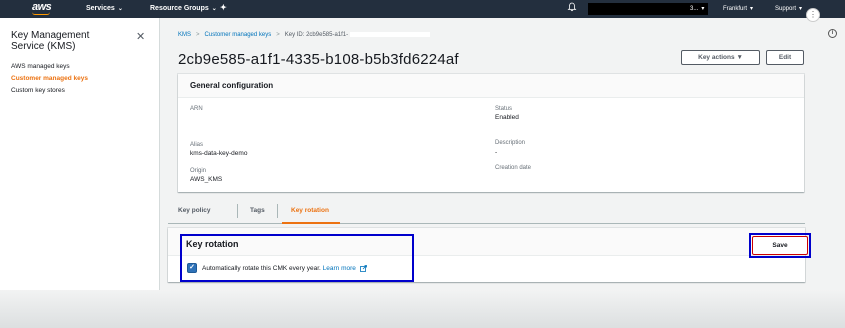 This screenshot has height=328, width=845. I want to click on alias-value: kms-data-key-demo, so click(219, 153).